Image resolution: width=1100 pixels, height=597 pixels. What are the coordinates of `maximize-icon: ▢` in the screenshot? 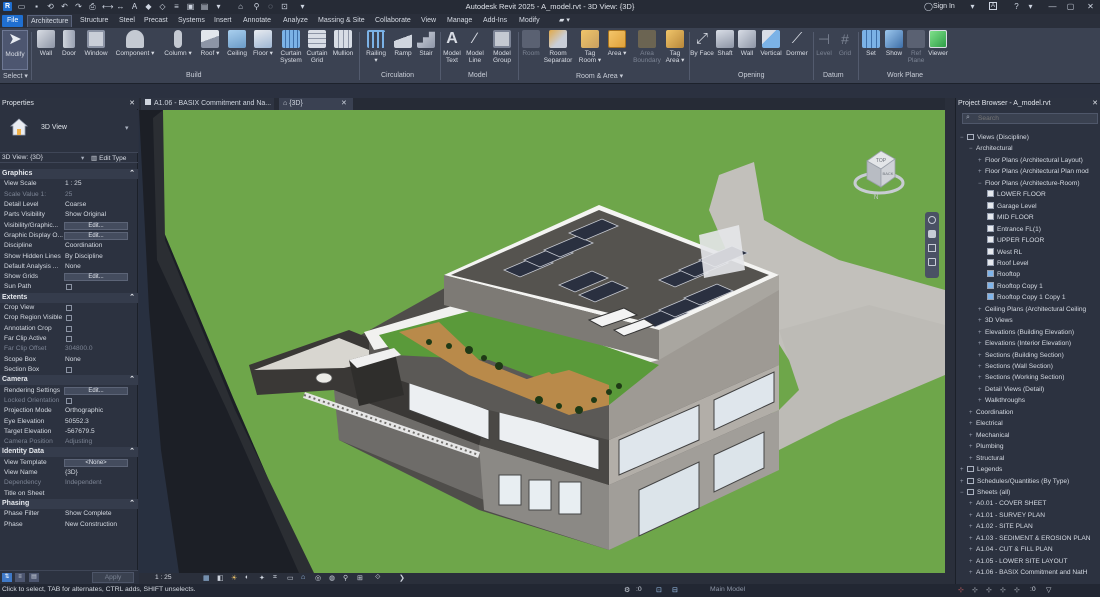 It's located at (1070, 6).